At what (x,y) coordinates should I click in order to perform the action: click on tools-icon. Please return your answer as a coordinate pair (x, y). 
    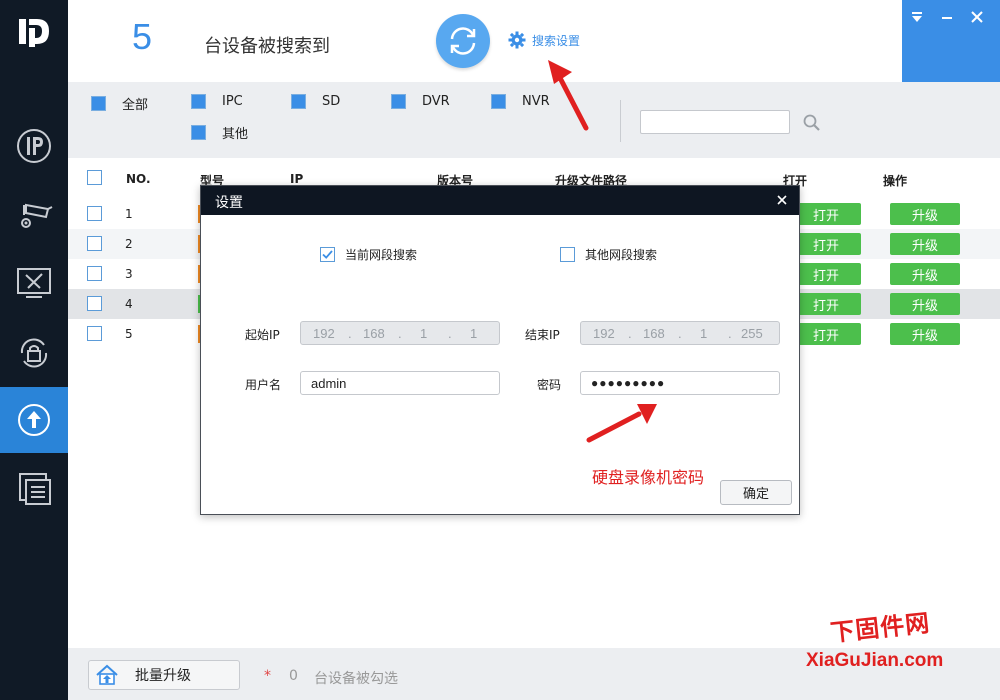
    Looking at the image, I should click on (34, 283).